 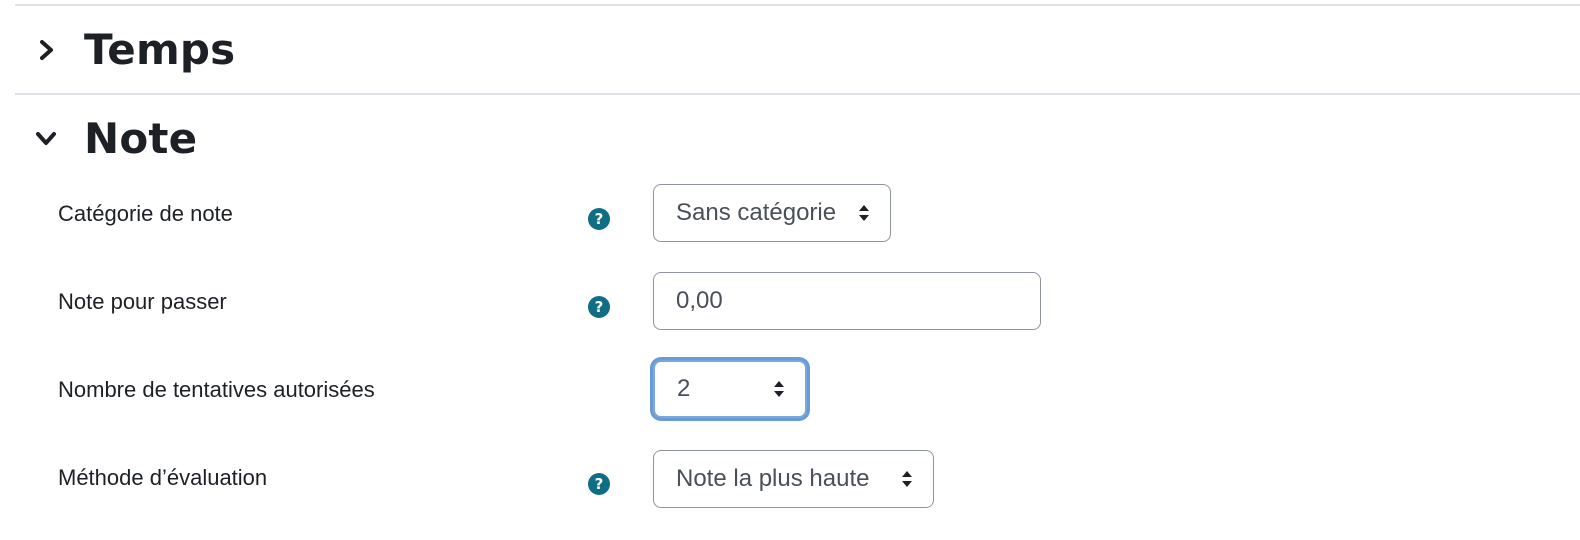 What do you see at coordinates (140, 138) in the screenshot?
I see `section-title-note: Note` at bounding box center [140, 138].